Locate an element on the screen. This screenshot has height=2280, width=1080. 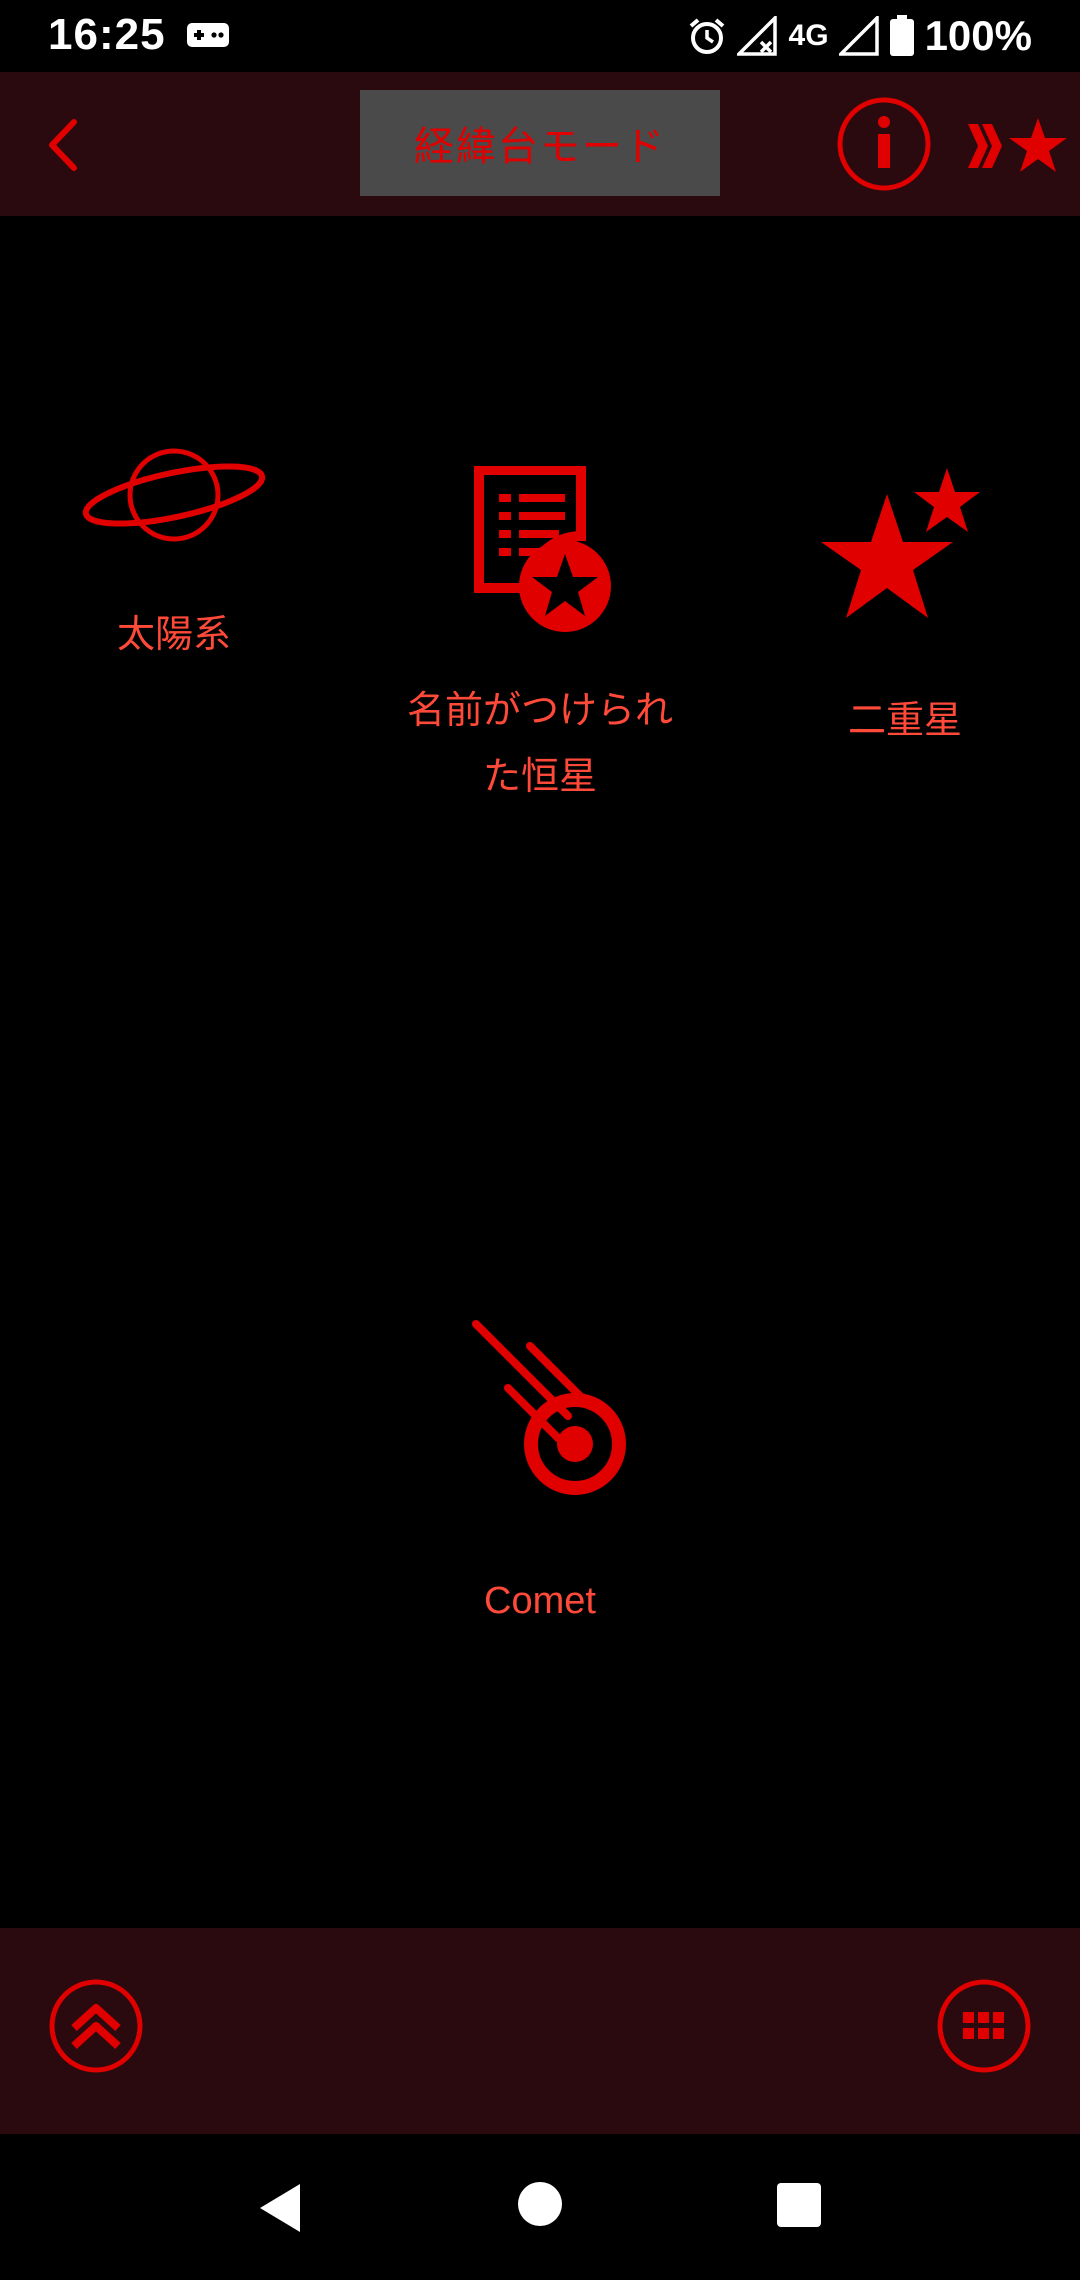
top-app-bar: 経緯台モード is located at coordinates (540, 144).